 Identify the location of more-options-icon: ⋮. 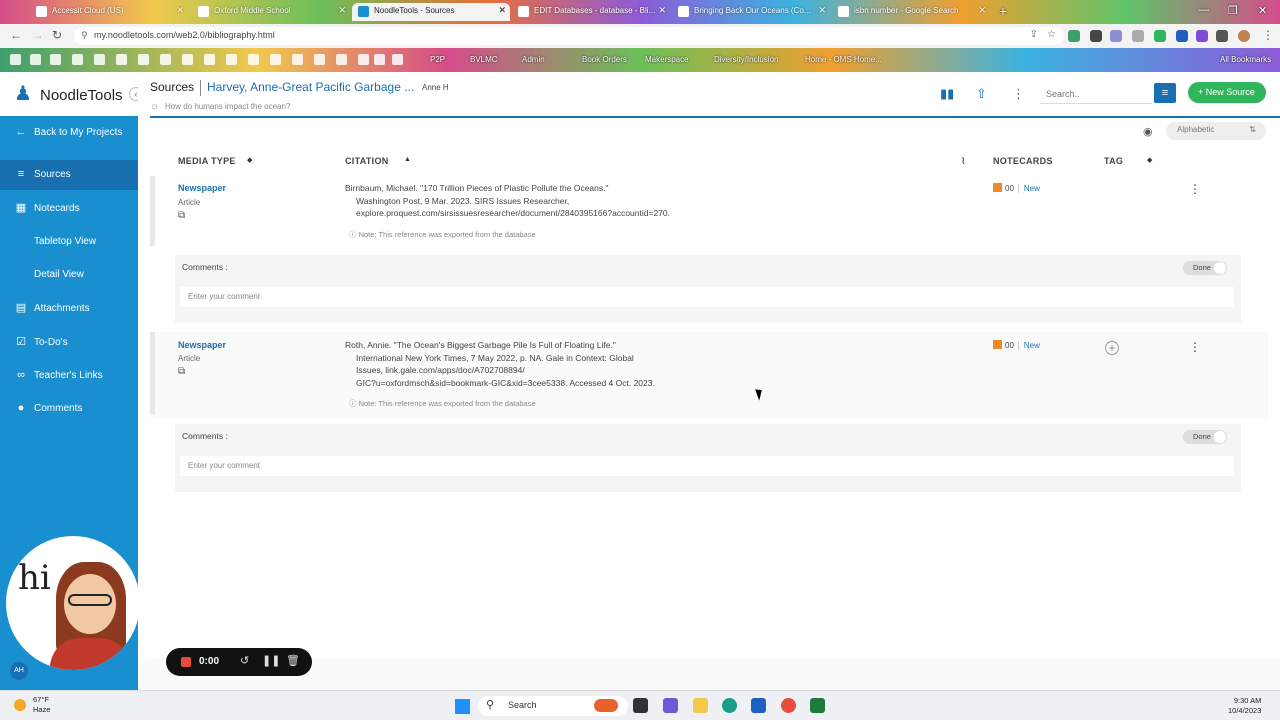
(1018, 94).